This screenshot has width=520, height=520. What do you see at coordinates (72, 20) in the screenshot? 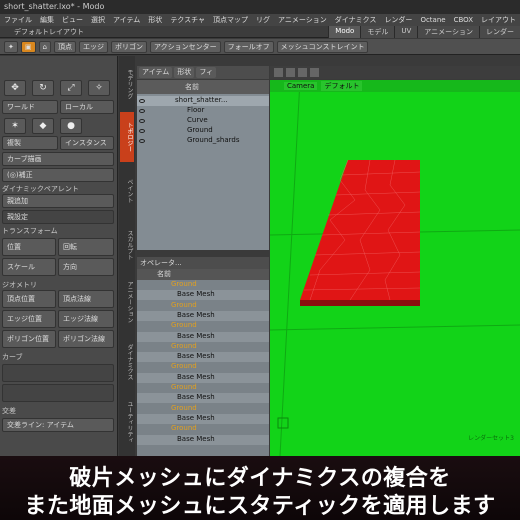
I see `menu-item: ビュー` at bounding box center [72, 20].